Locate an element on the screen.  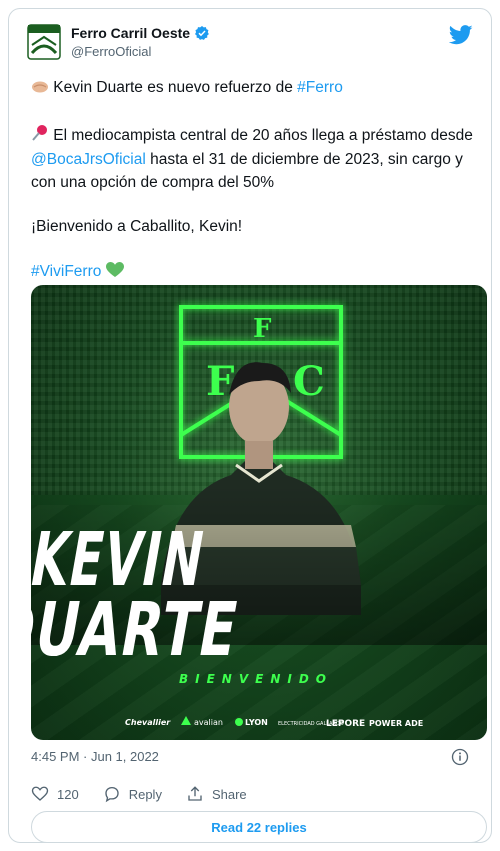
tweet-paragraph-1: Kevin Duarte es nuevo refuerzo de #Ferro is located at coordinates (252, 89).